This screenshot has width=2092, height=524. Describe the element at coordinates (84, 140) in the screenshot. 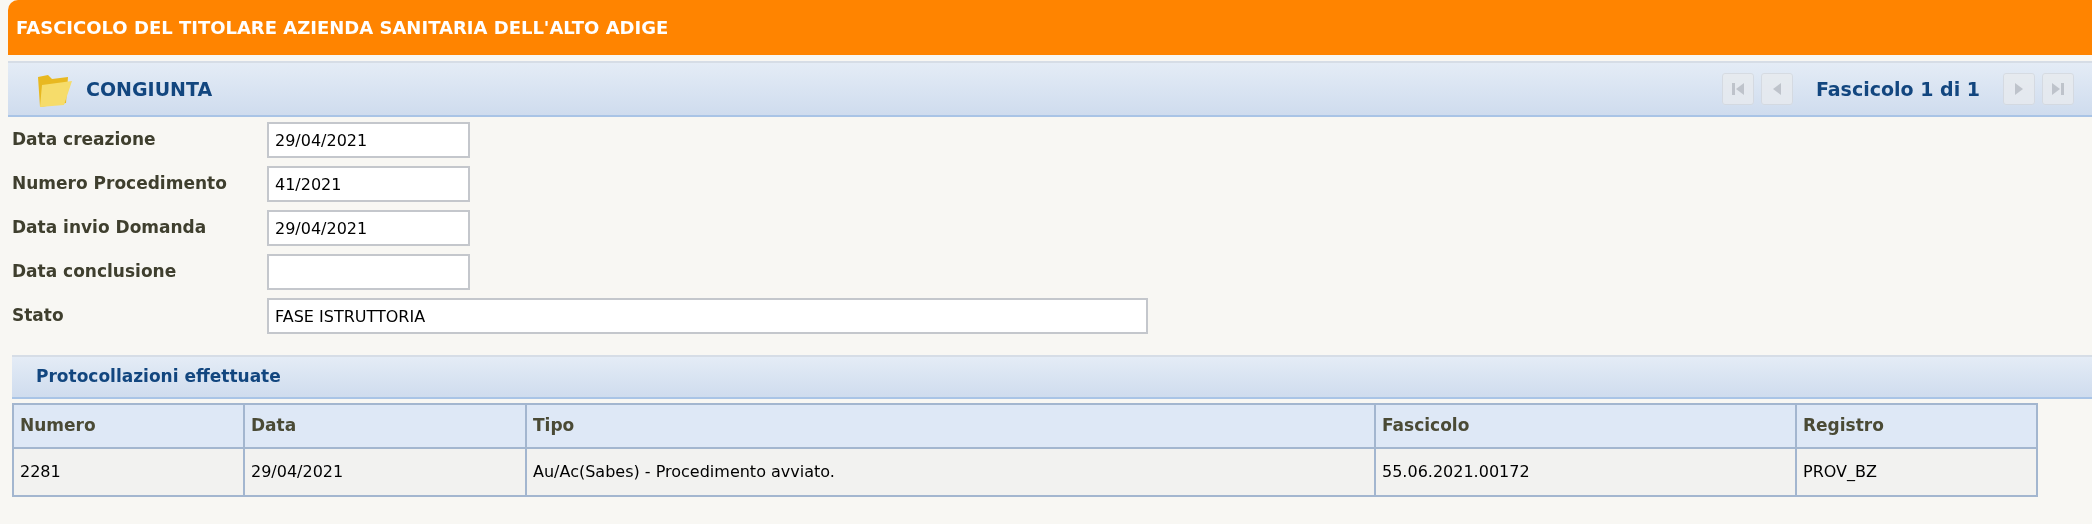

I see `field-label: Data creazione` at that location.